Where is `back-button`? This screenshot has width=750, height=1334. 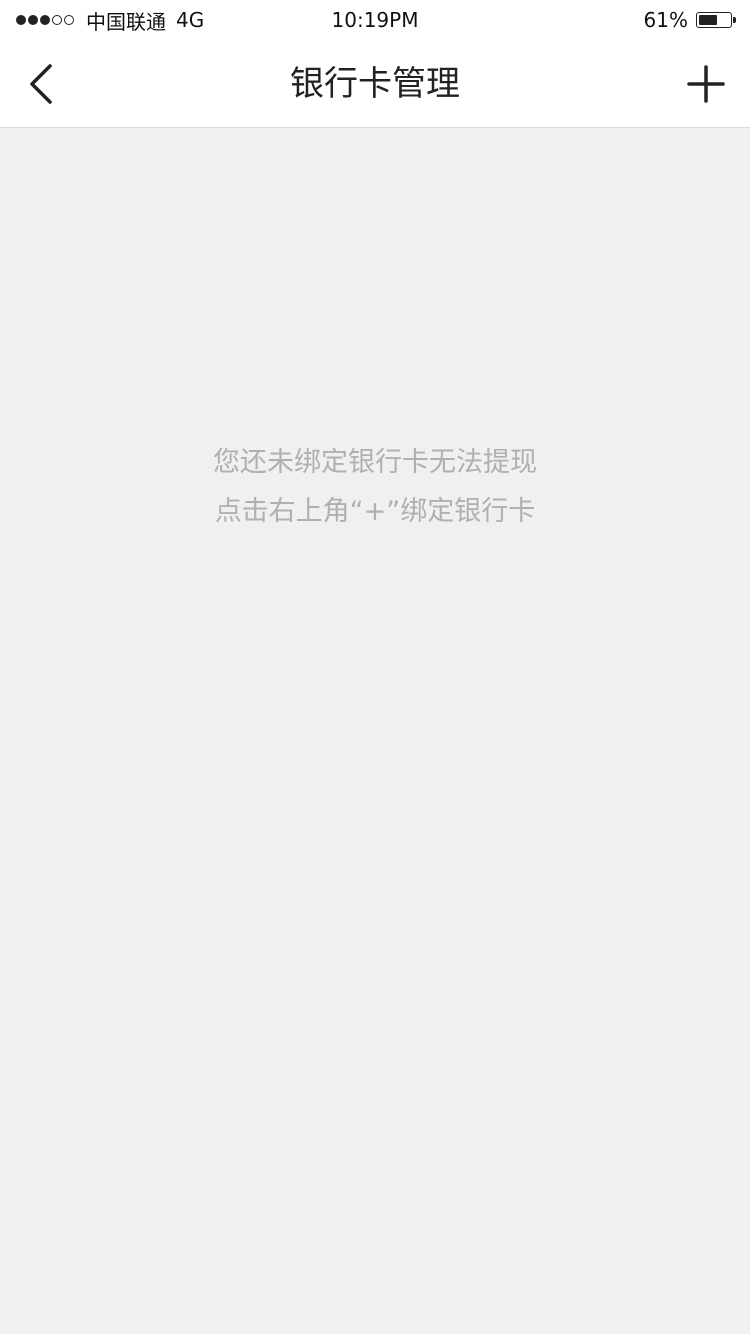 back-button is located at coordinates (44, 84).